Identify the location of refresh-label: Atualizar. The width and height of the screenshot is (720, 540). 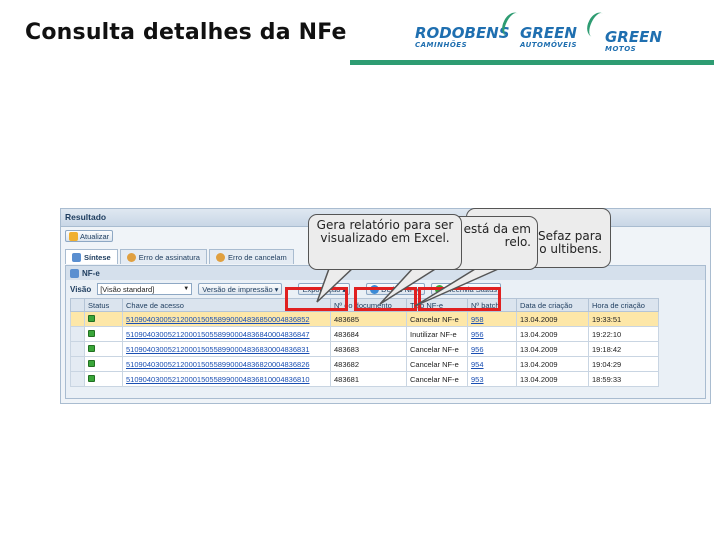
(95, 236).